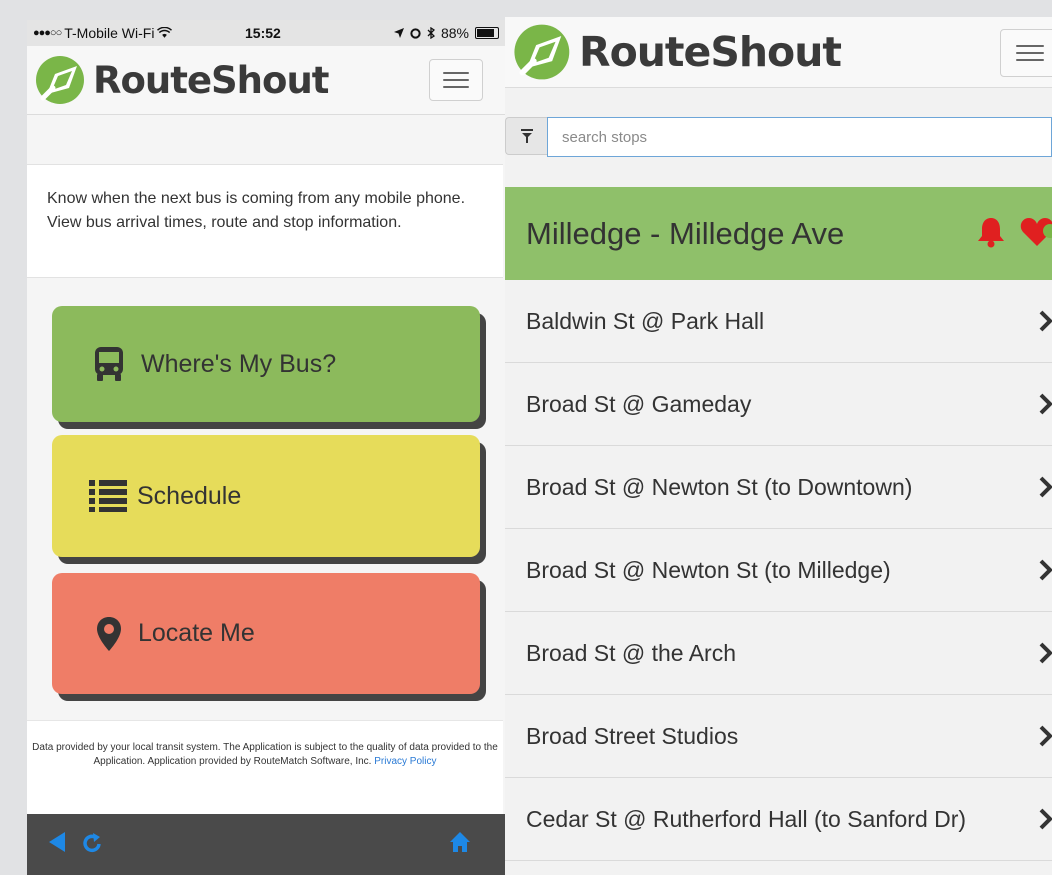 The width and height of the screenshot is (1052, 875). I want to click on bell-icon, so click(991, 233).